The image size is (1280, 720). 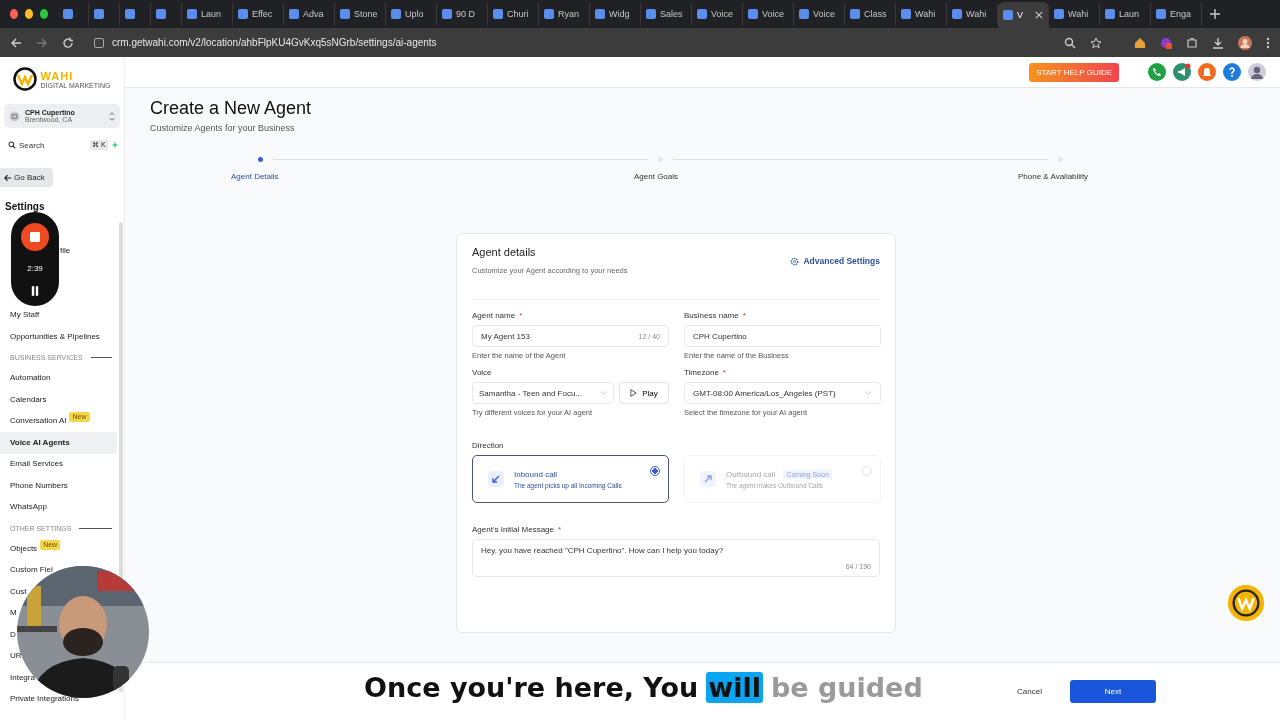 I want to click on minimize-window-button, so click(x=29, y=14).